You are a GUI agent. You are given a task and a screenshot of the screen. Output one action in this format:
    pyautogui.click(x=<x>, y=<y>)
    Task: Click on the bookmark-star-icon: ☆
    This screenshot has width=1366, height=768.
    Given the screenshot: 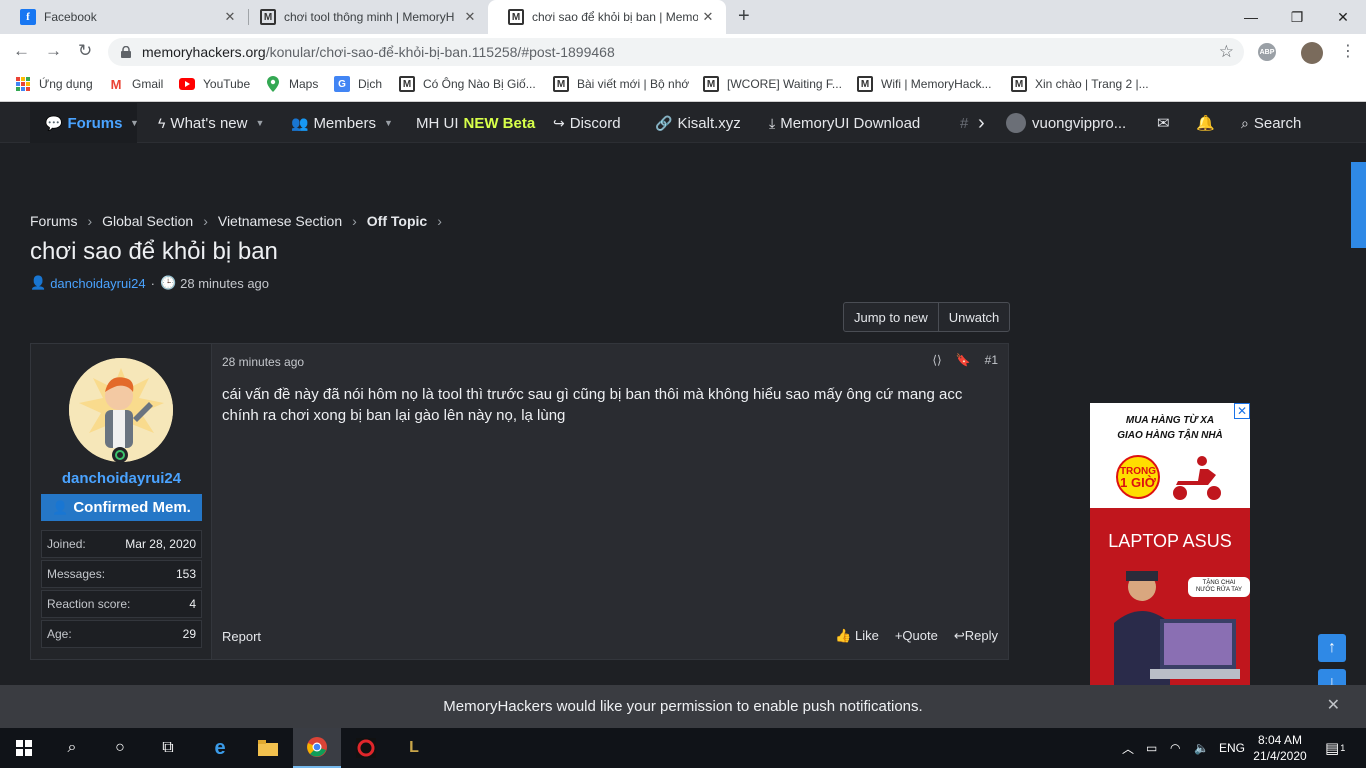 What is the action you would take?
    pyautogui.click(x=1226, y=52)
    